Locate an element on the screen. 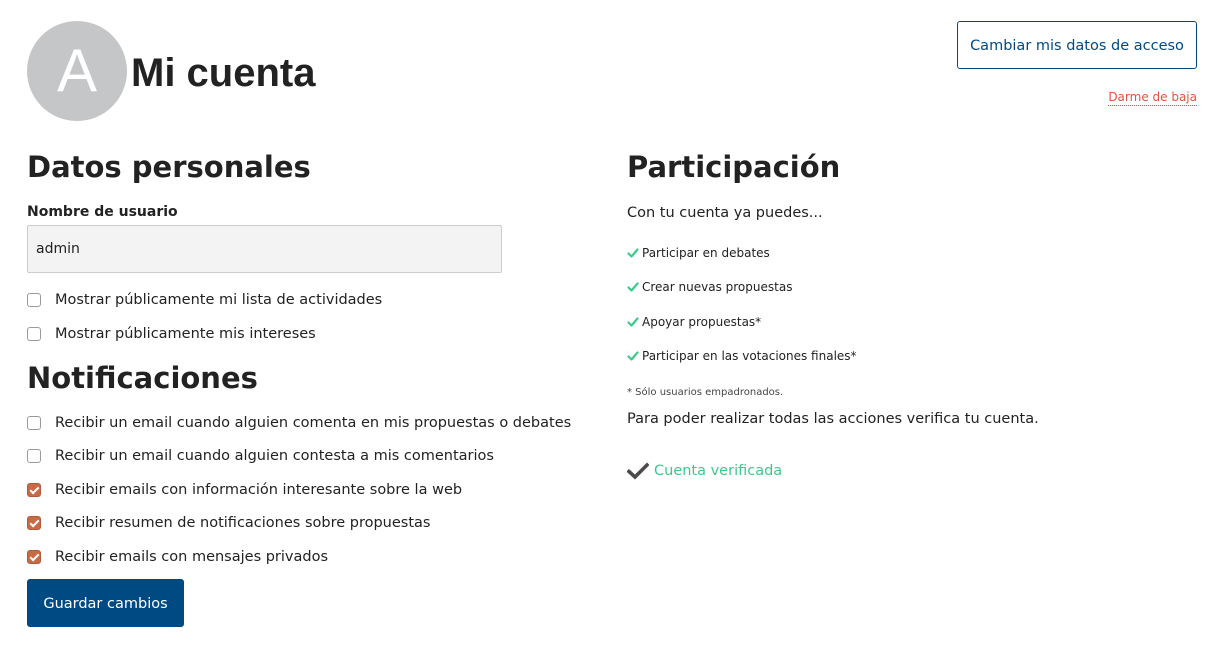 This screenshot has width=1214, height=648. newsletter-checkbox is located at coordinates (34, 490).